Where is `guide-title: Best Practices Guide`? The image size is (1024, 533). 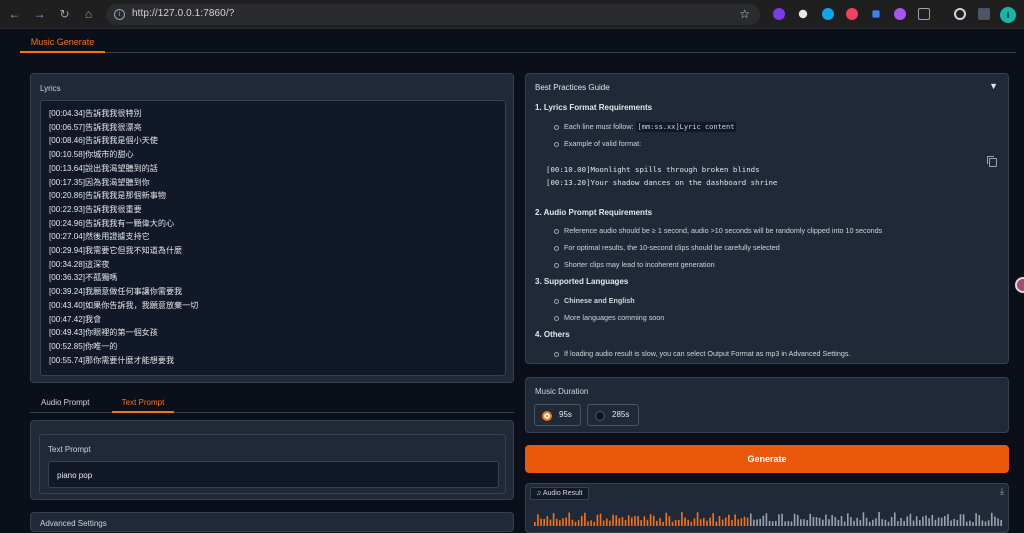
guide-title: Best Practices Guide is located at coordinates (572, 87).